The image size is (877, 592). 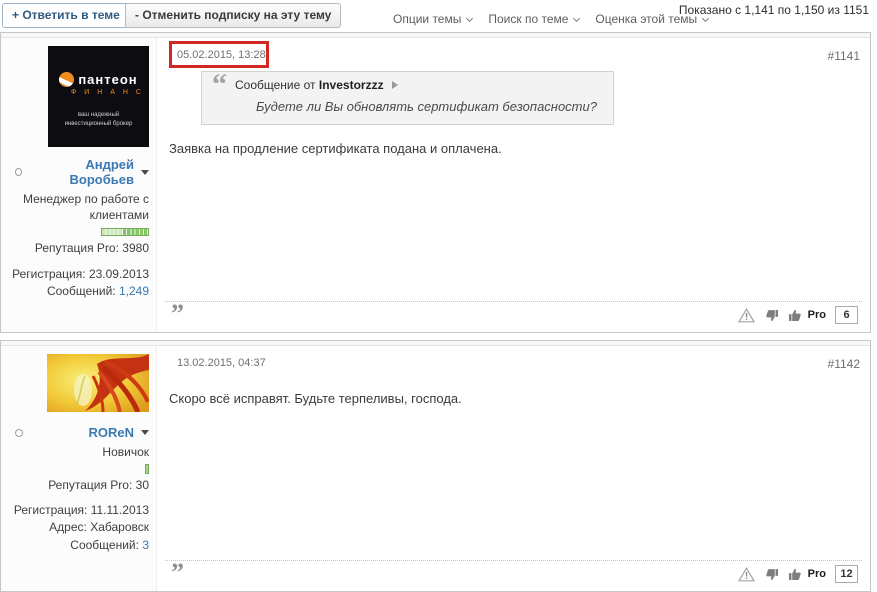 I want to click on username-link: ROReN, so click(x=111, y=432).